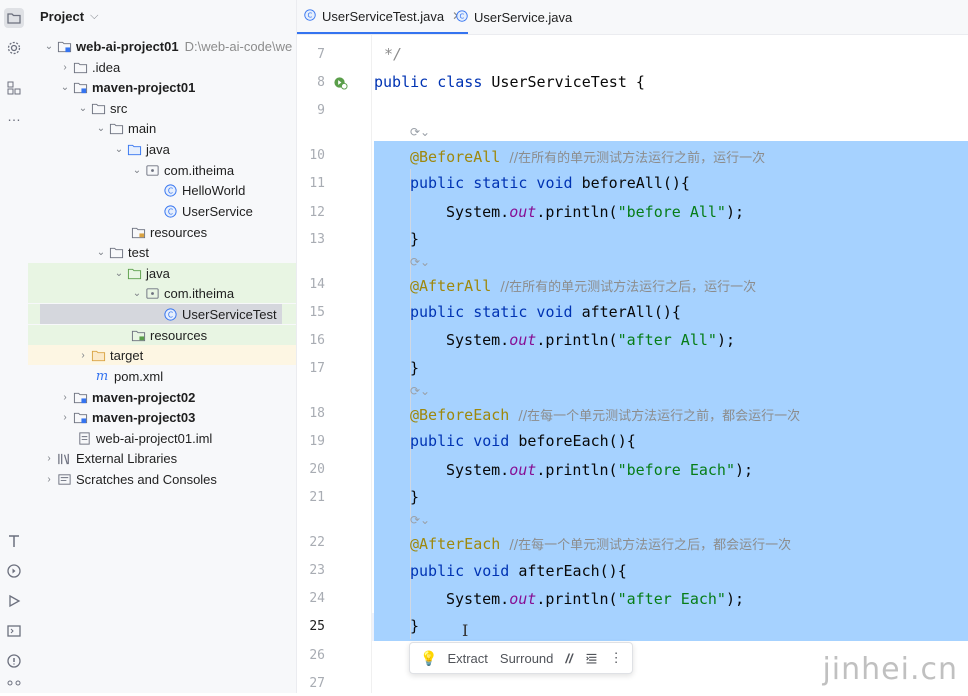  I want to click on line-number: 10, so click(317, 155).